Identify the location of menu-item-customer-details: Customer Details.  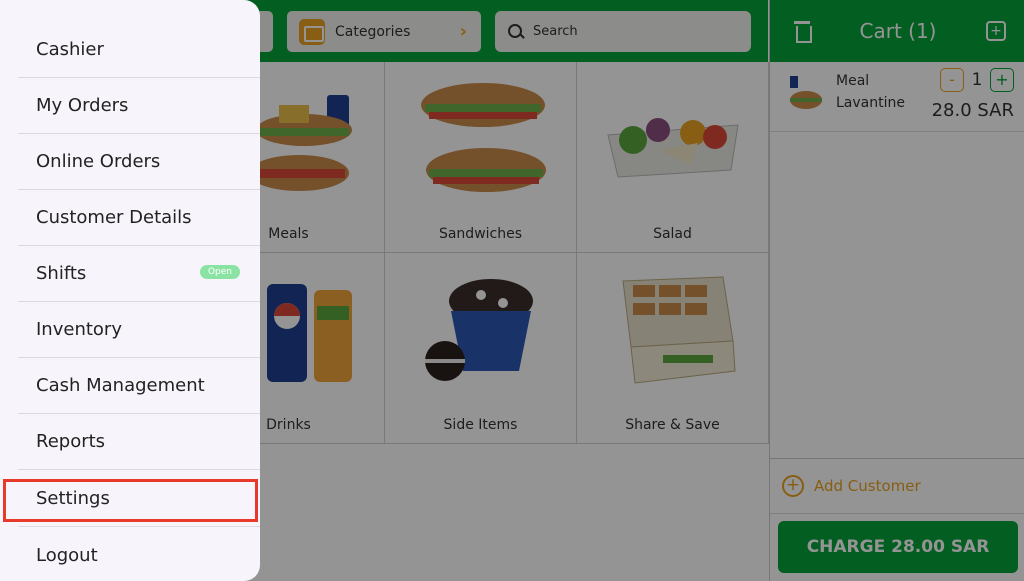
(139, 218).